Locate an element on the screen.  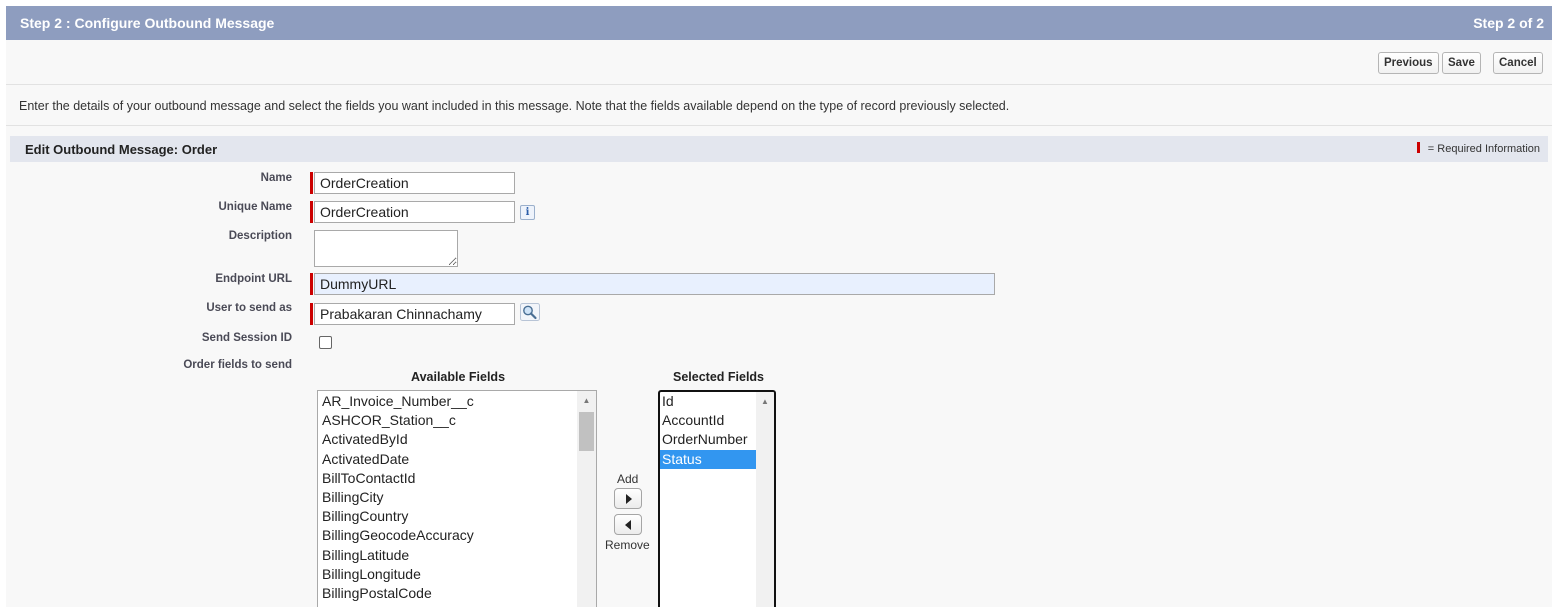
add-label: Add is located at coordinates (628, 479).